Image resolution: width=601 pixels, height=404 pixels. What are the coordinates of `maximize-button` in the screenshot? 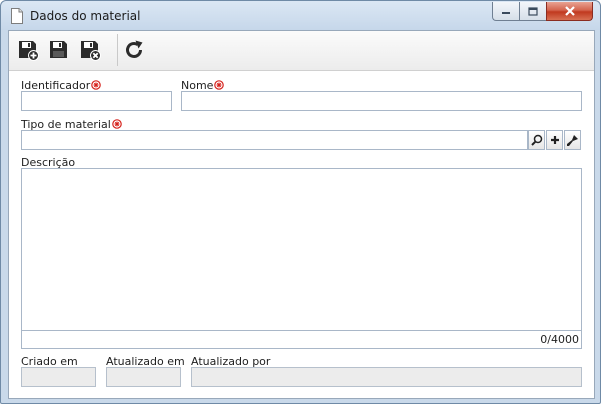 It's located at (532, 11).